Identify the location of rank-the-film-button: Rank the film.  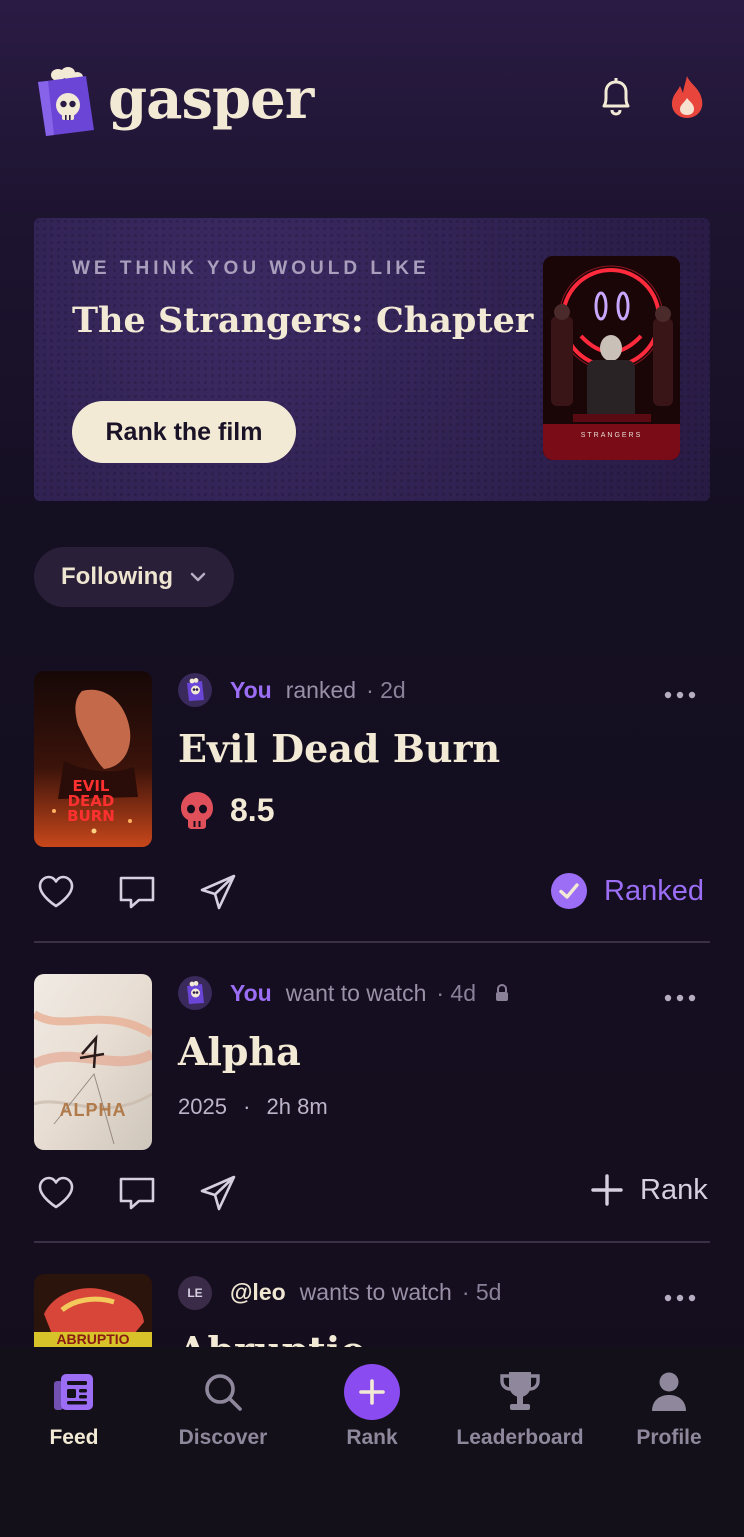
(184, 432).